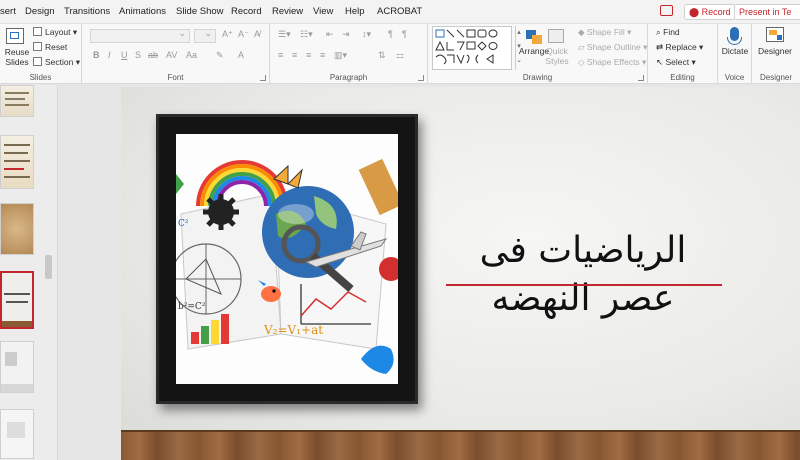  I want to click on editing-group-label: Editing, so click(682, 77).